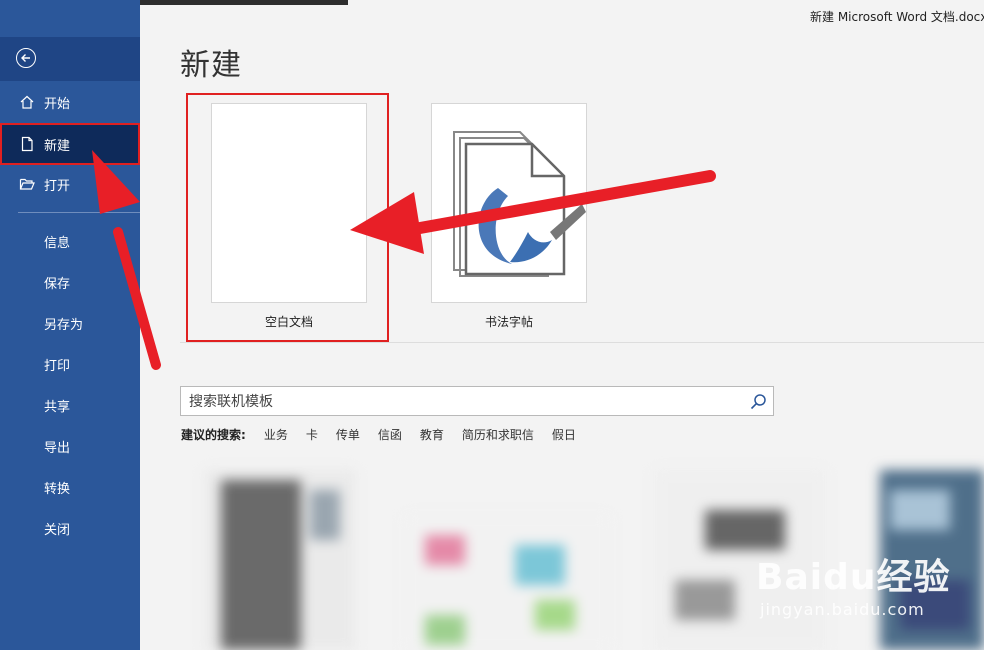  I want to click on suggested-label: 建议的搜索:, so click(213, 435).